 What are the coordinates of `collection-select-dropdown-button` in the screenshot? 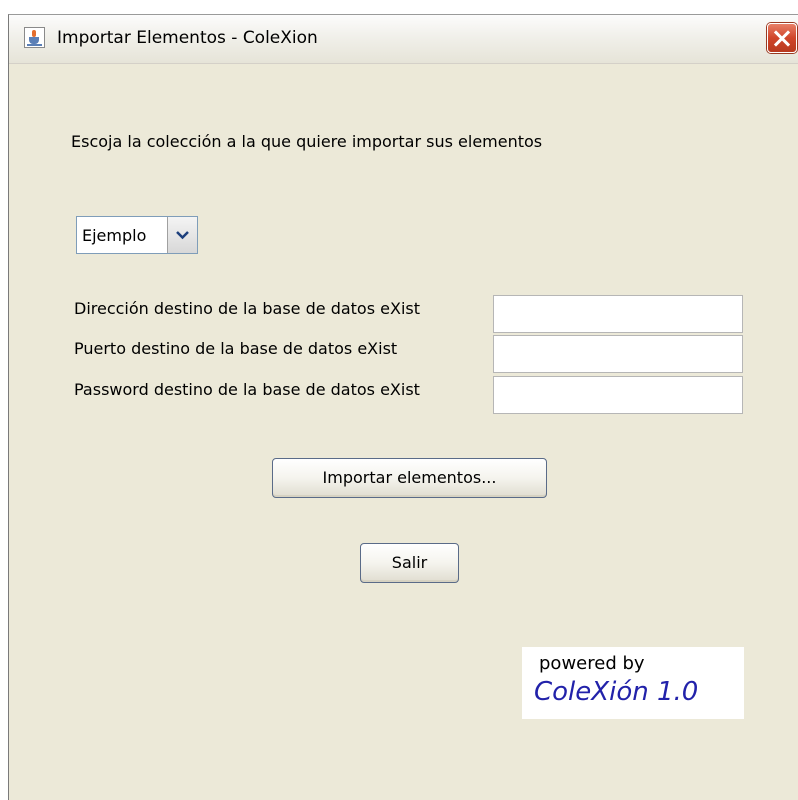 It's located at (182, 235).